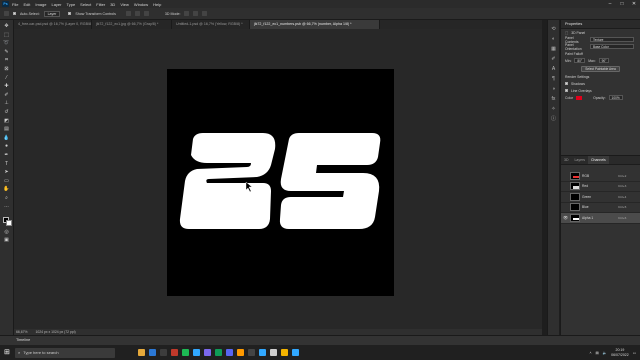 The height and width of the screenshot is (360, 640). Describe the element at coordinates (6, 189) in the screenshot. I see `hand-tool-icon: ✋` at that location.